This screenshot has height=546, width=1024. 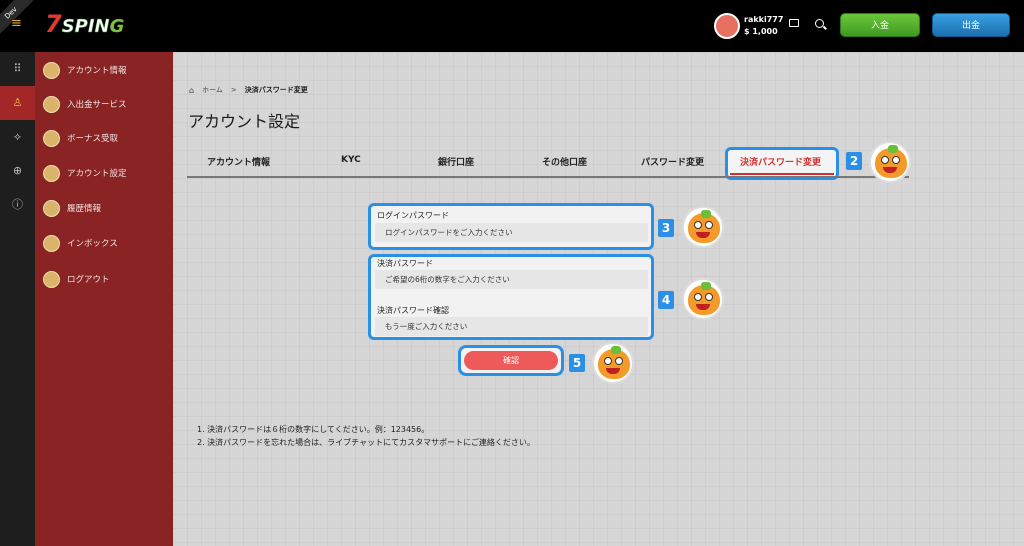 What do you see at coordinates (84, 209) in the screenshot?
I see `sidebar-item-label: 履歴情報` at bounding box center [84, 209].